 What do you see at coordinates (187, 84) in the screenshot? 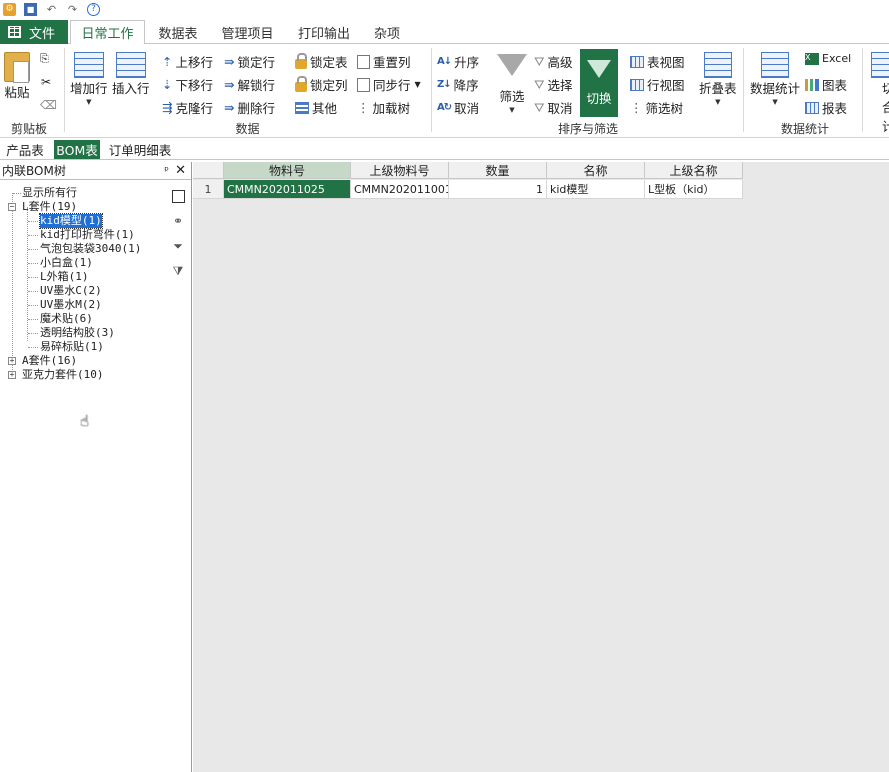
I see `move-down-button: ⇣ 下移行` at bounding box center [187, 84].